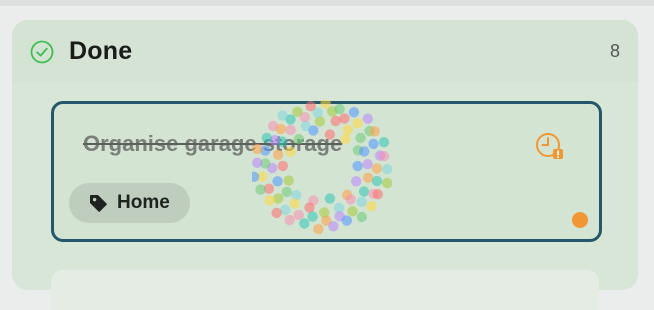  I want to click on tag-icon, so click(98, 203).